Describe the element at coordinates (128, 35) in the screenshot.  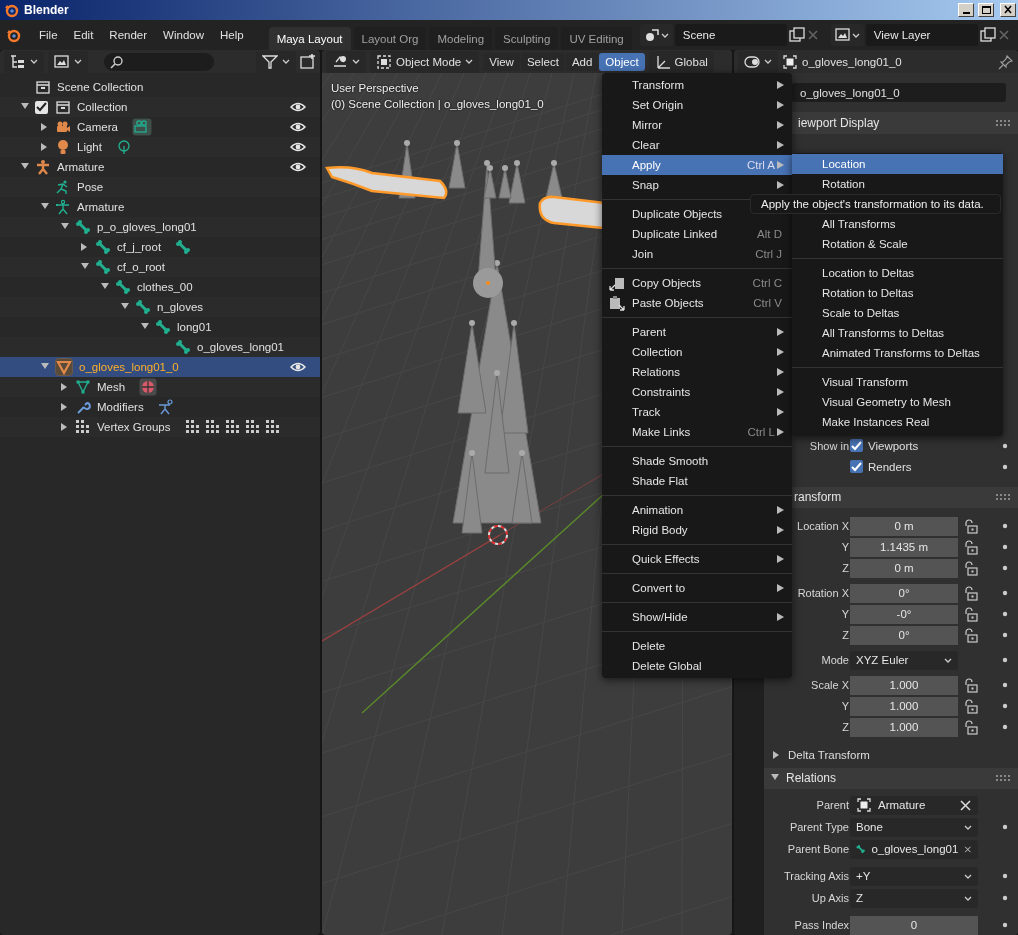
I see `menu-item: Render` at that location.